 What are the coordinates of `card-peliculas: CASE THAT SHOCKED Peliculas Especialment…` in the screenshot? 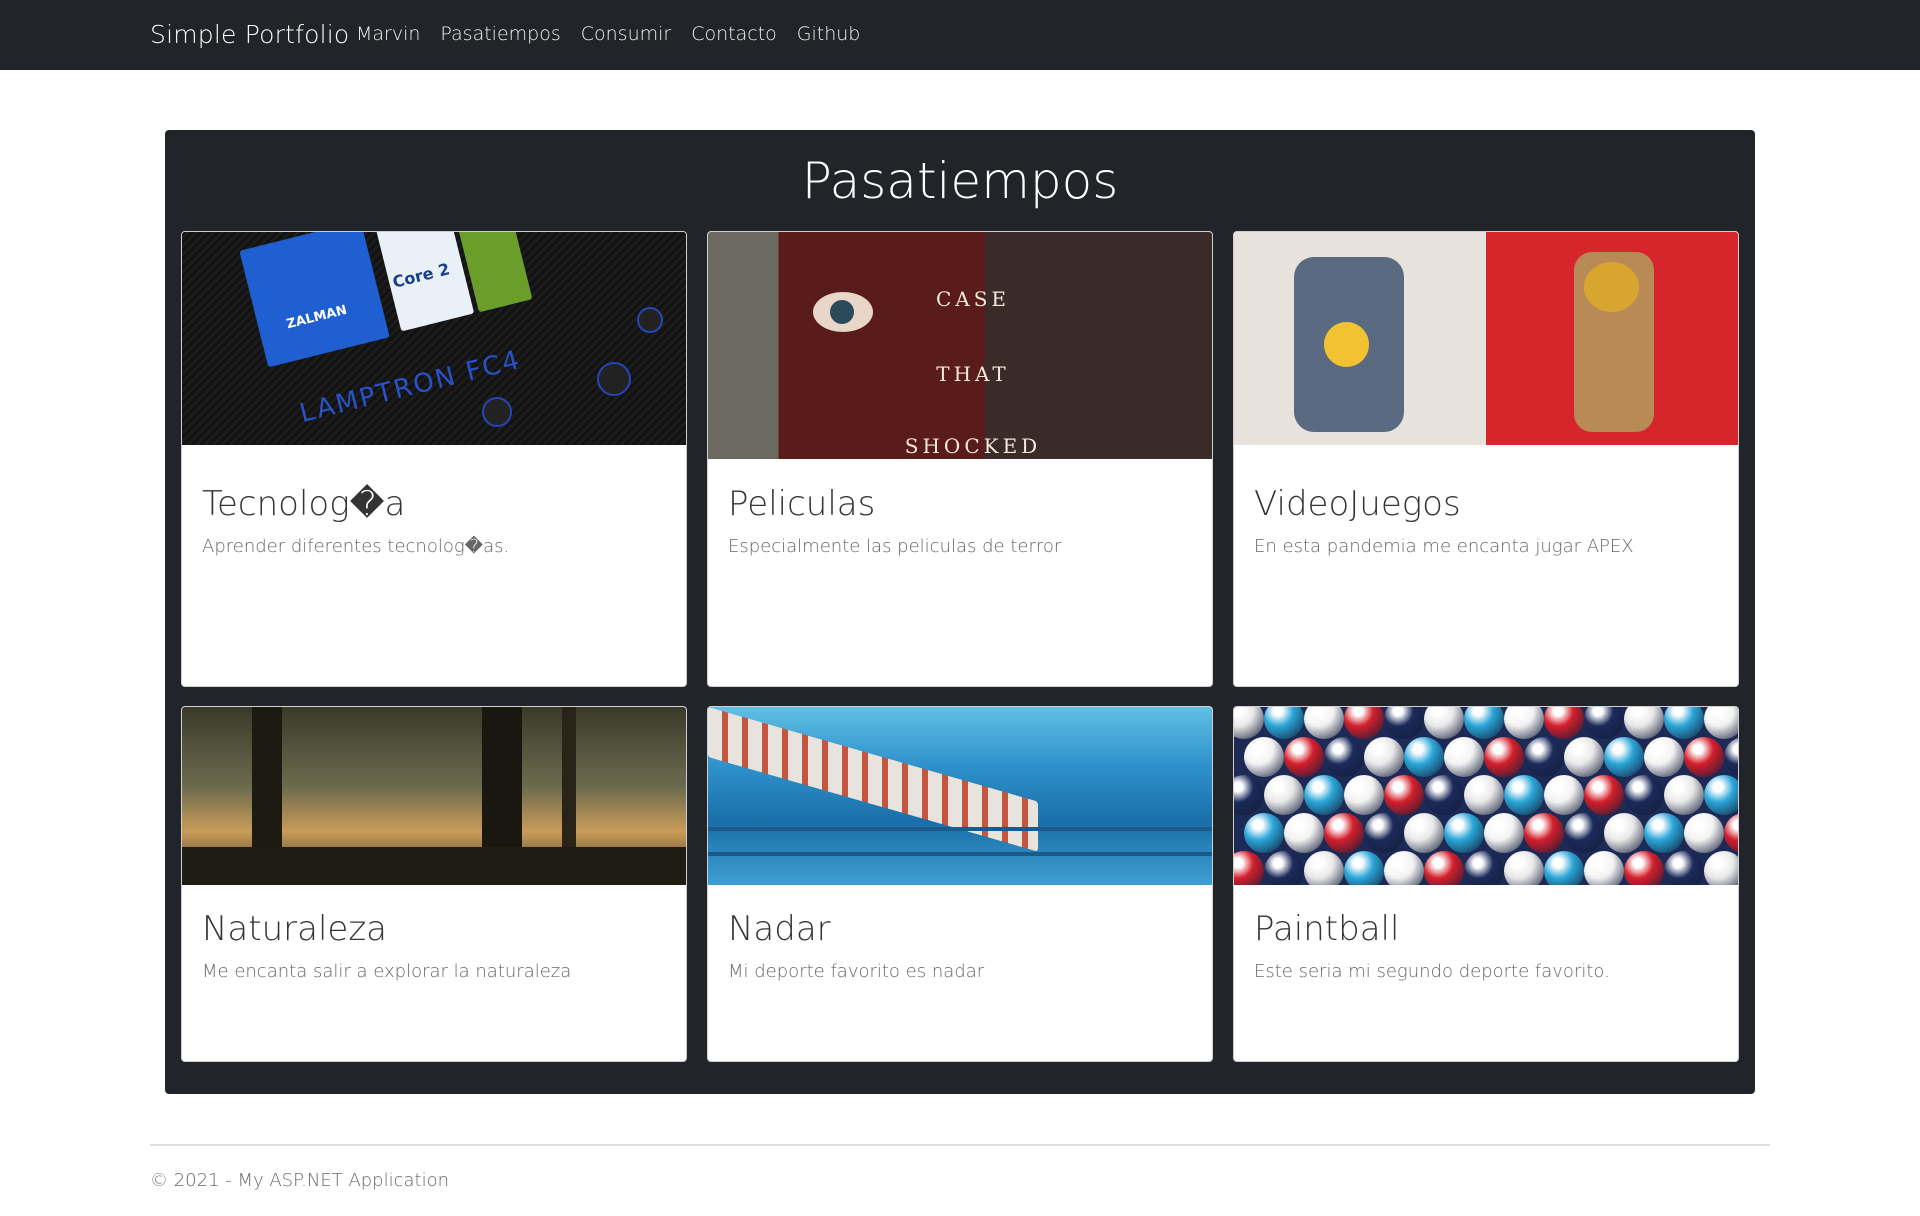 It's located at (960, 459).